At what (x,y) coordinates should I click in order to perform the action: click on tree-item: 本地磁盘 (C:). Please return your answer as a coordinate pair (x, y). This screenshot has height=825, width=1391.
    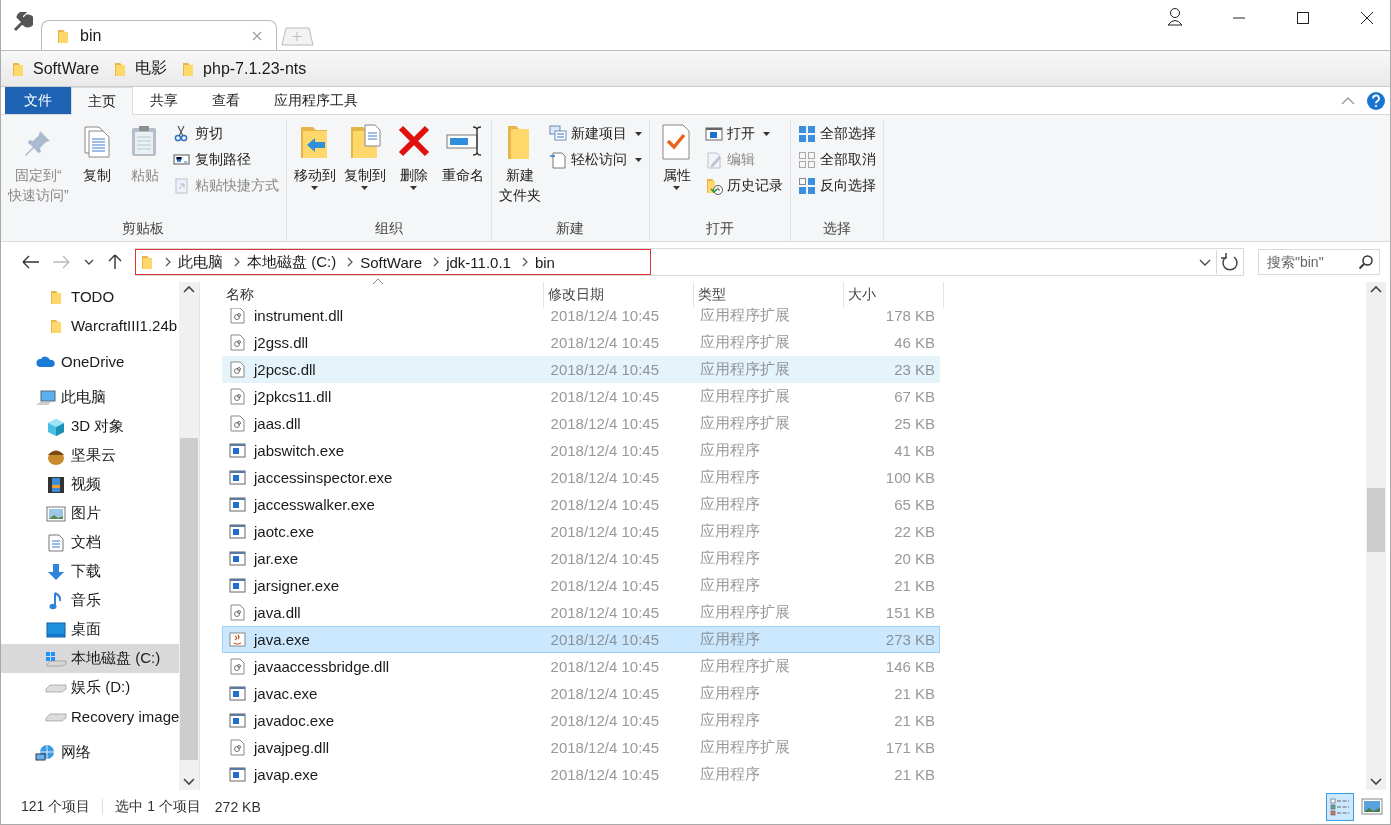
    Looking at the image, I should click on (90, 658).